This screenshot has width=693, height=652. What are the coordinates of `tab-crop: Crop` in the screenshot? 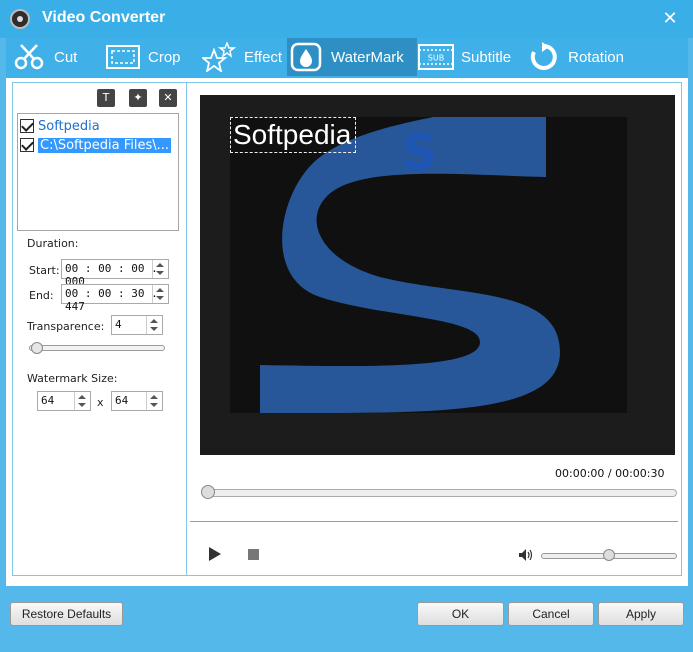 It's located at (152, 57).